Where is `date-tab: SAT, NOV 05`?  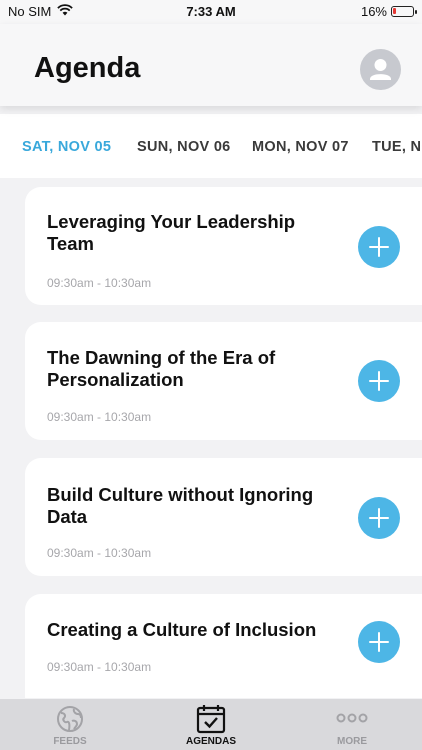
date-tab: SAT, NOV 05 is located at coordinates (66, 147).